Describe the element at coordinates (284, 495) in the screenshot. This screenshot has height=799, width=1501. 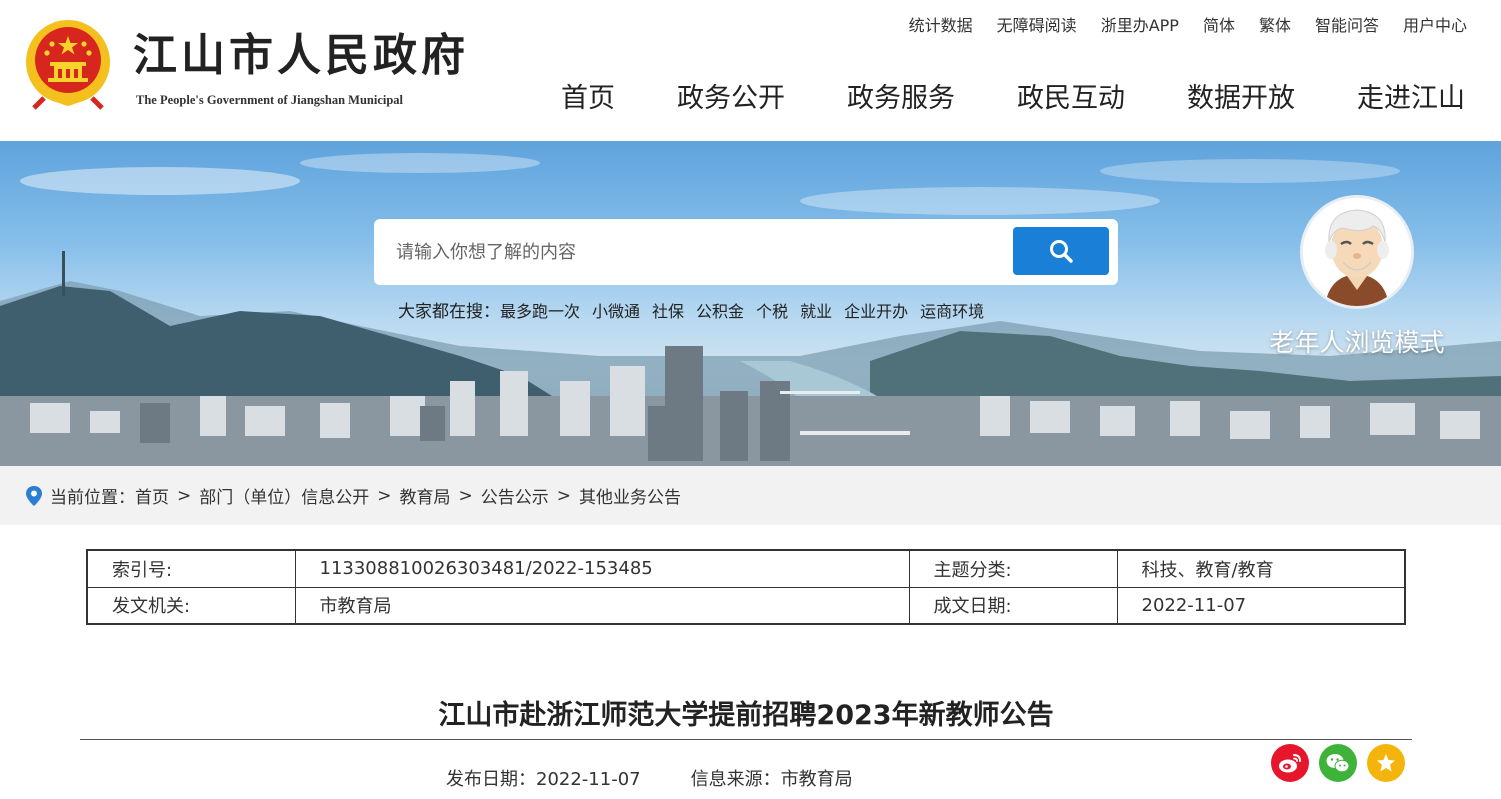
I see `breadcrumb-item-dept-disclosure: 部门（单位）信息公开` at that location.